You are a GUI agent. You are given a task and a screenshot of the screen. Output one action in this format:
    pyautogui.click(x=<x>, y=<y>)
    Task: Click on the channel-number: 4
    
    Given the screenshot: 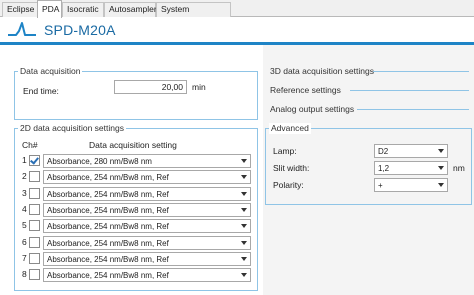 What is the action you would take?
    pyautogui.click(x=24, y=209)
    